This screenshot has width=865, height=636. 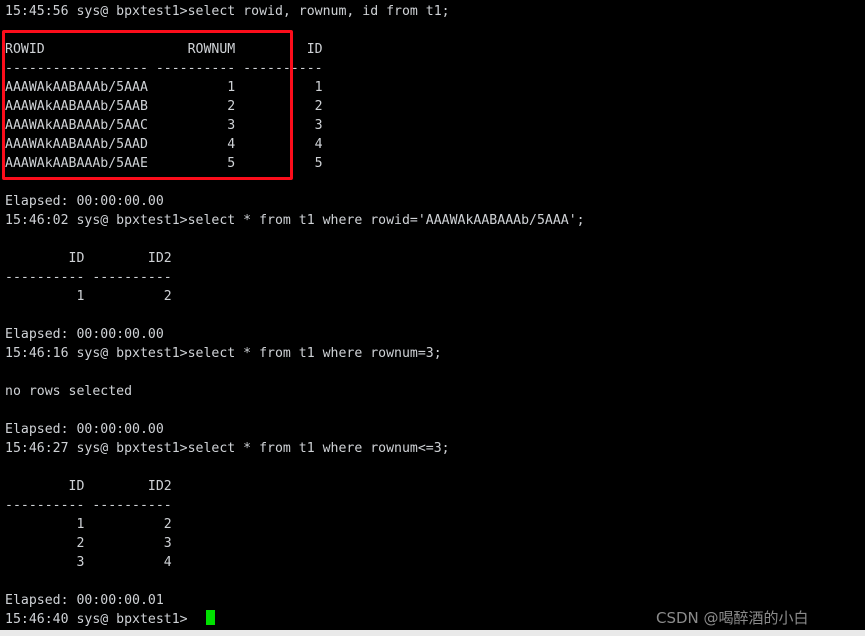 What do you see at coordinates (732, 618) in the screenshot?
I see `csdn-watermark: CSDN @喝醉酒的小白` at bounding box center [732, 618].